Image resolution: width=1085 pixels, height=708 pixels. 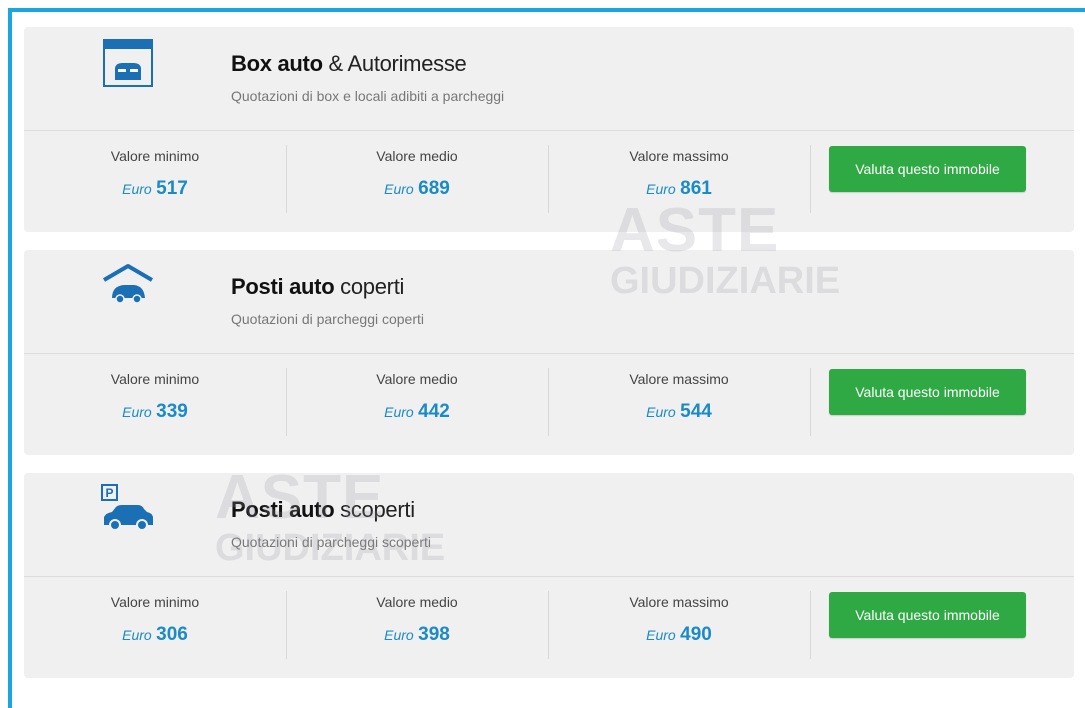 What do you see at coordinates (417, 397) in the screenshot?
I see `mid-value-column: Valore medio Euro 442` at bounding box center [417, 397].